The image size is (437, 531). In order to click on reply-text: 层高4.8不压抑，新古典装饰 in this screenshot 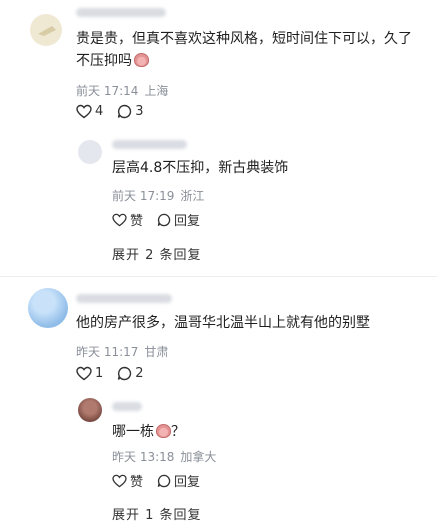, I will do `click(200, 168)`.